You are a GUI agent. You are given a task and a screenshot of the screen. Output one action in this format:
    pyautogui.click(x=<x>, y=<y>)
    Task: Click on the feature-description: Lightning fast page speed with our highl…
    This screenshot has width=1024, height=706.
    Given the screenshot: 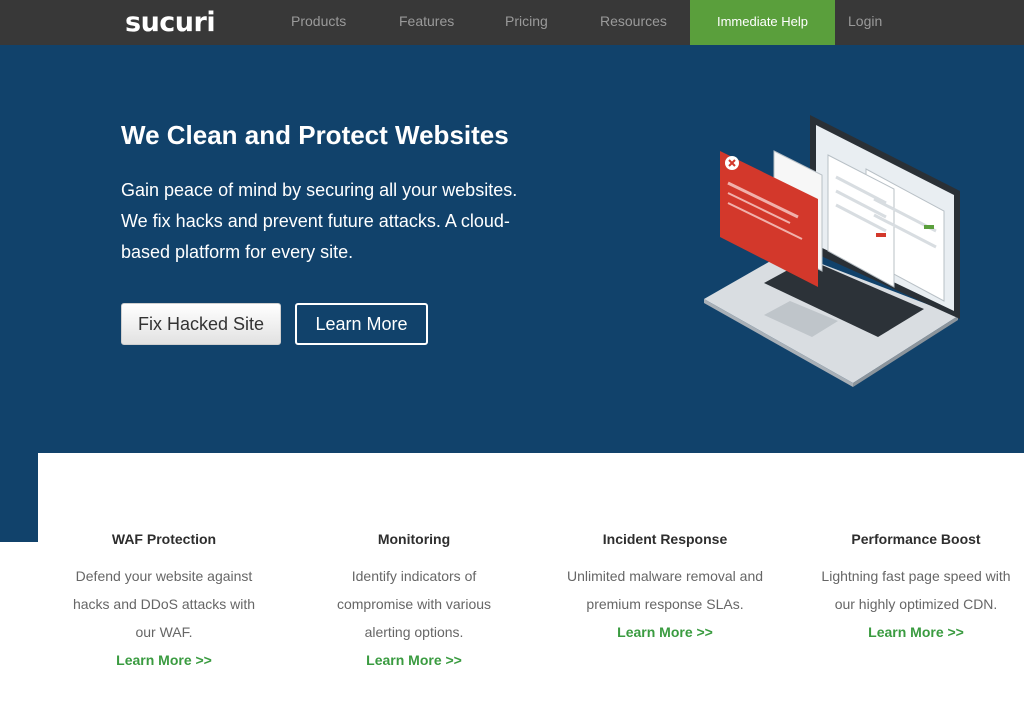 What is the action you would take?
    pyautogui.click(x=916, y=590)
    